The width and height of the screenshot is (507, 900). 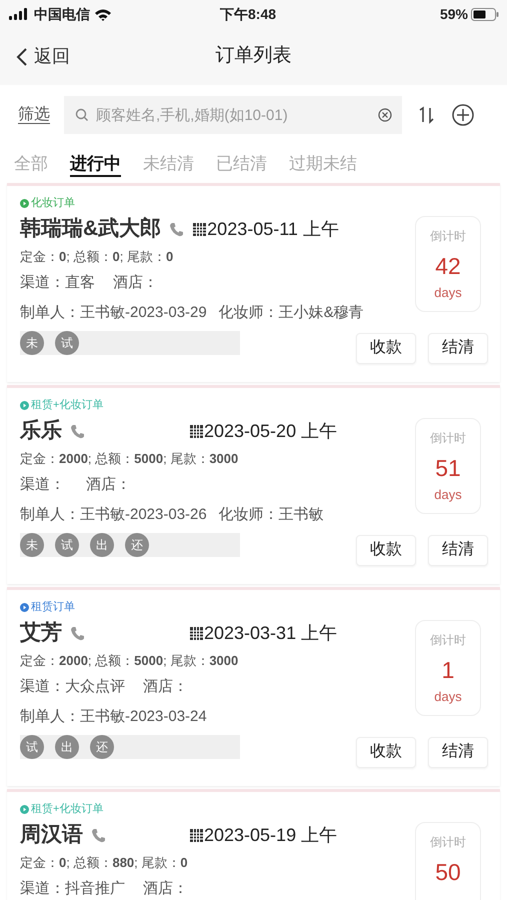 What do you see at coordinates (91, 229) in the screenshot?
I see `customer-name: 韩瑞瑞&武大郎` at bounding box center [91, 229].